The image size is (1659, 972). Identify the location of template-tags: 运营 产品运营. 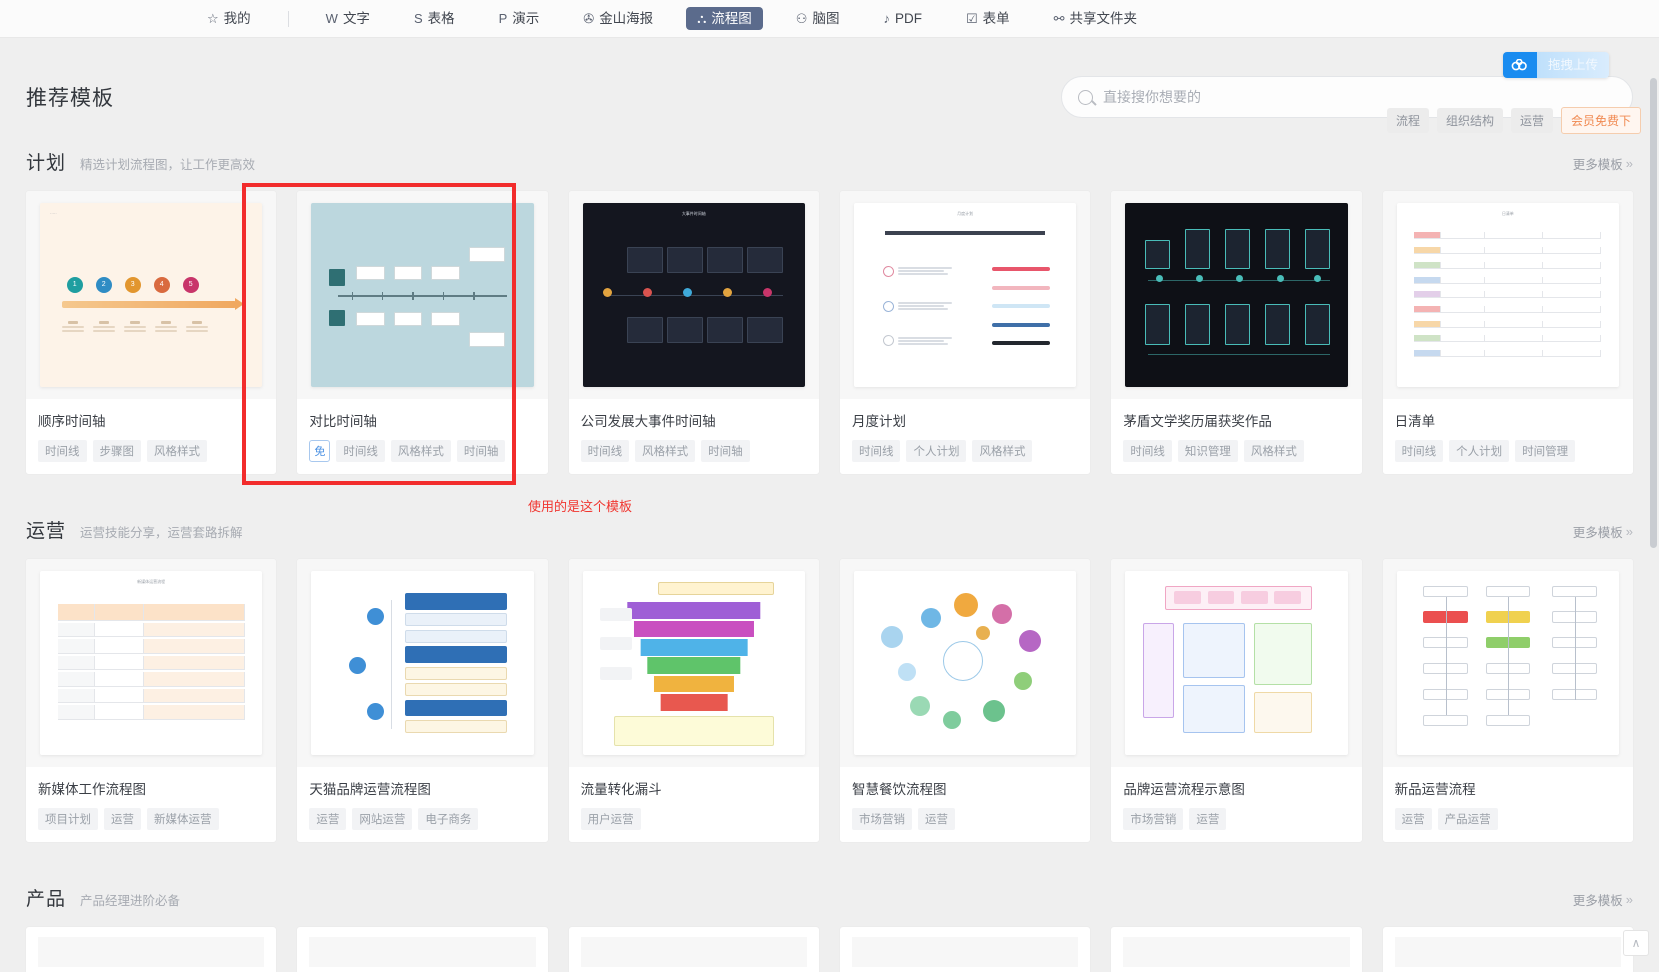
(1507, 819).